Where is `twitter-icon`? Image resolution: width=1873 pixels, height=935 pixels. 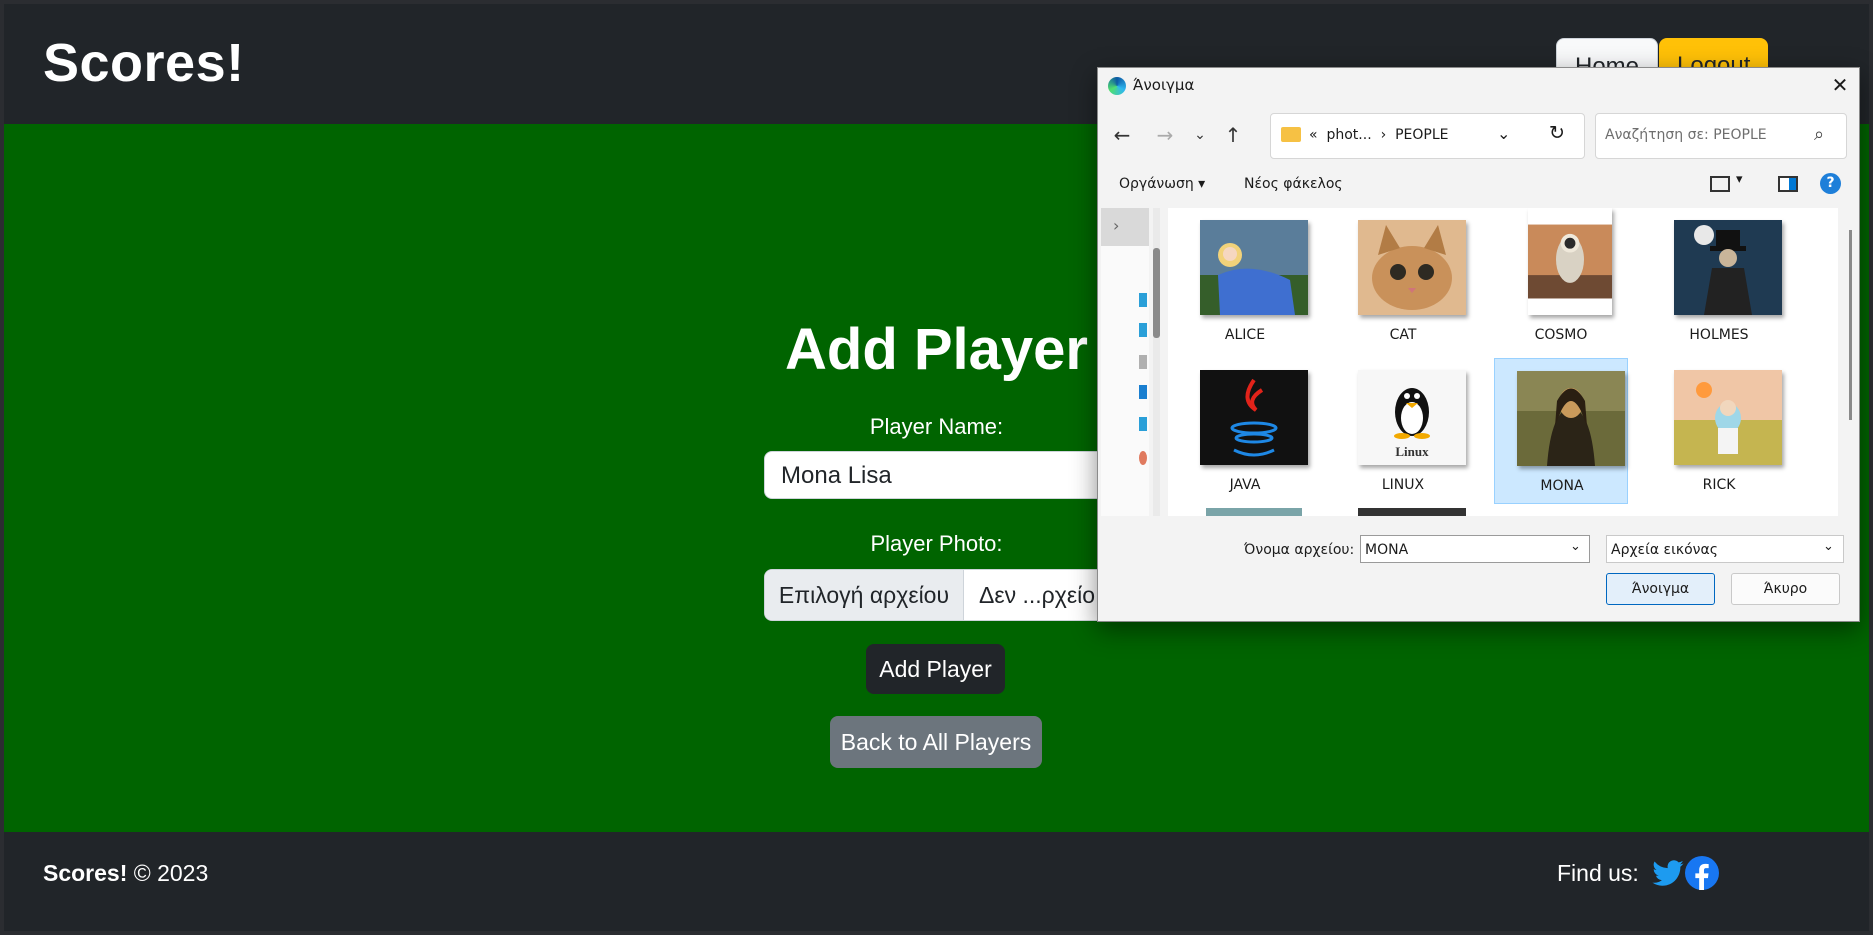 twitter-icon is located at coordinates (1668, 873).